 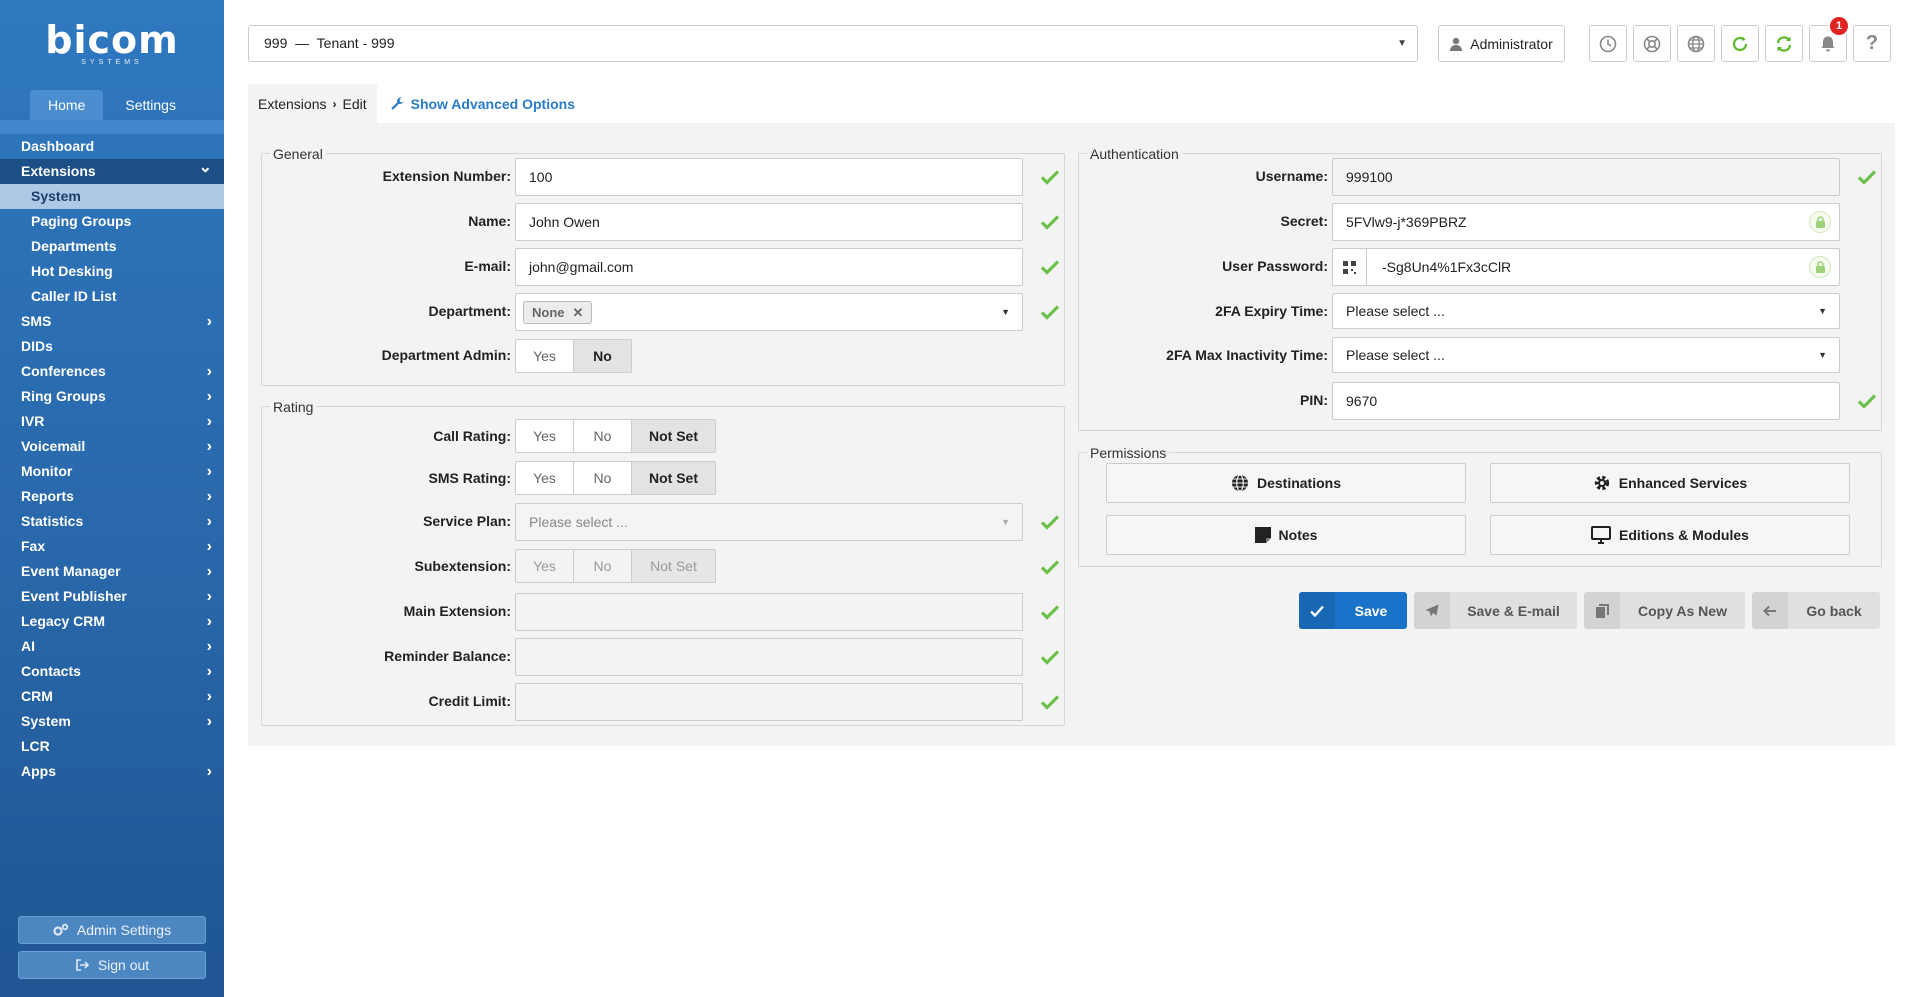 I want to click on sidebar-subitem-hot-desking: Hot Desking, so click(x=112, y=271).